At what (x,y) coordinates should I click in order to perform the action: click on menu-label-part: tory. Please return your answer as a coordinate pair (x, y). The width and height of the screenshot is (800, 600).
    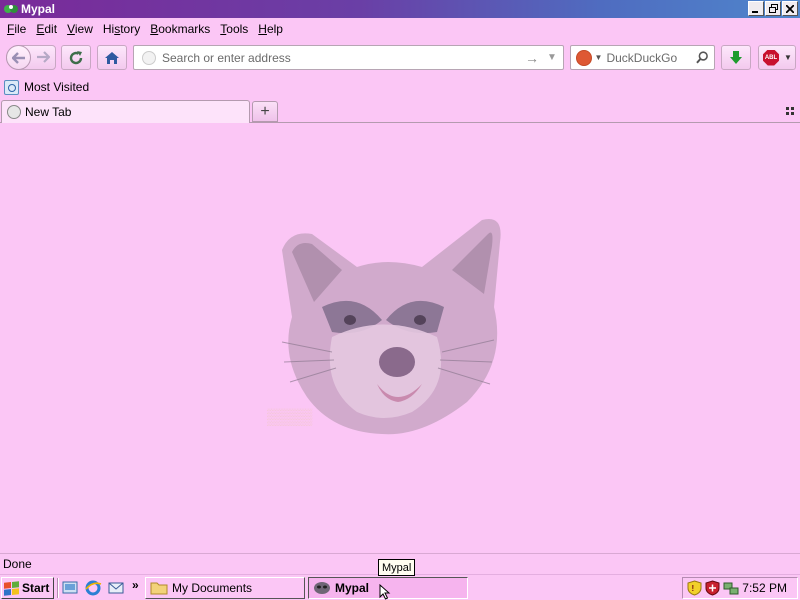
    Looking at the image, I should click on (130, 29).